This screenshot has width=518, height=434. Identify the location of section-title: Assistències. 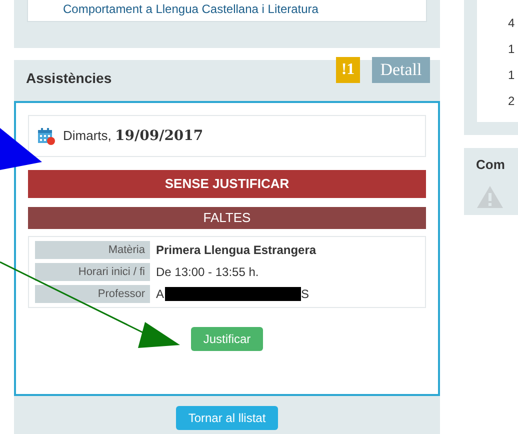
(69, 78).